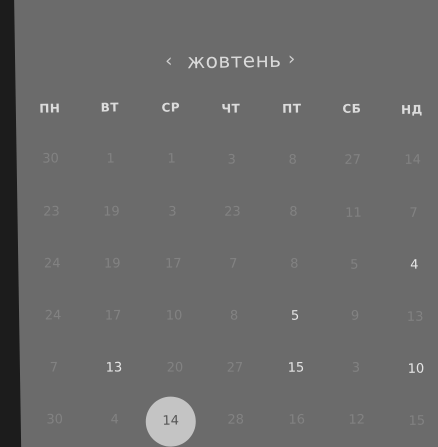 The image size is (438, 447). I want to click on day-cell: 5, so click(354, 265).